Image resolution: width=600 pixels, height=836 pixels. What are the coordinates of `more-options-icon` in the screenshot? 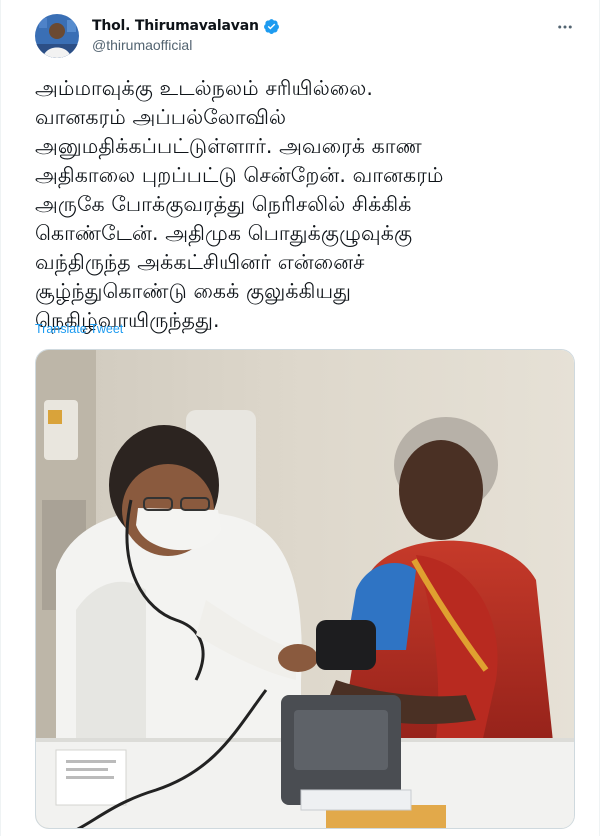 It's located at (565, 27).